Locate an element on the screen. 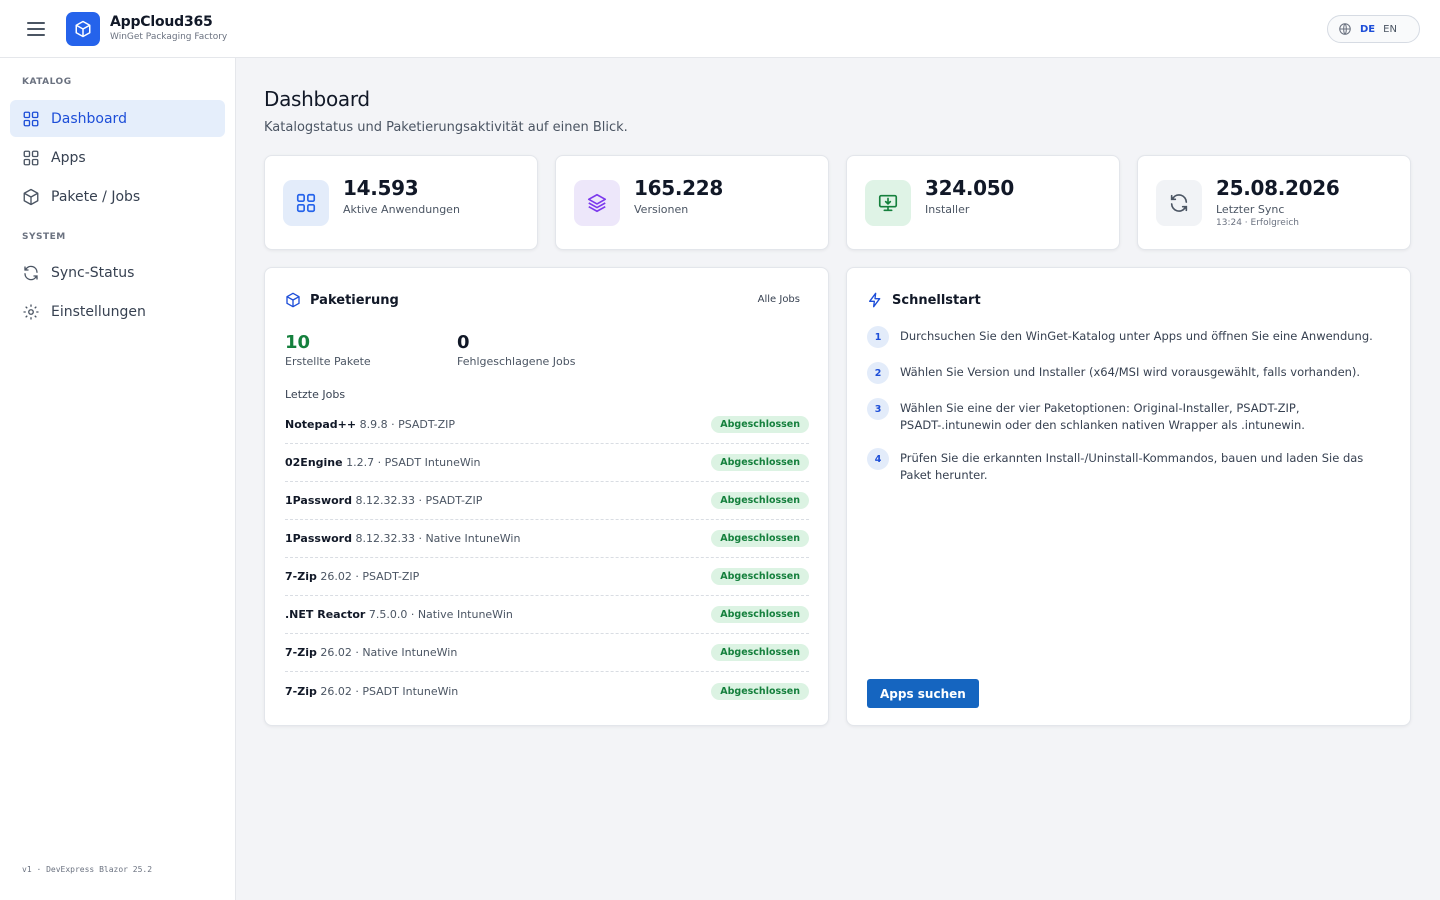 Image resolution: width=1440 pixels, height=900 pixels. stat-value: 165.228 is located at coordinates (678, 188).